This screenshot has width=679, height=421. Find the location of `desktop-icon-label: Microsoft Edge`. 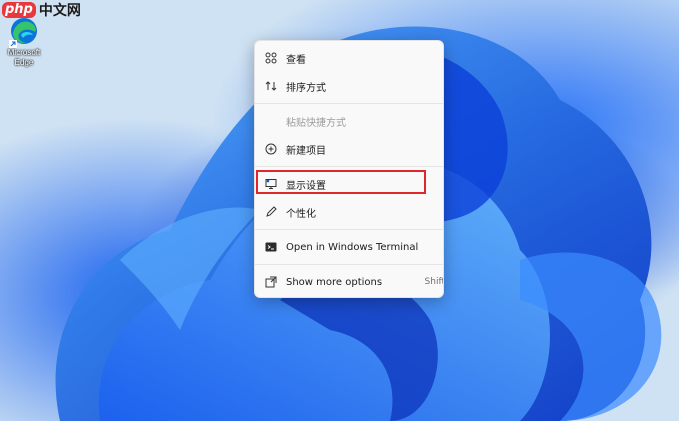

desktop-icon-label: Microsoft Edge is located at coordinates (24, 57).